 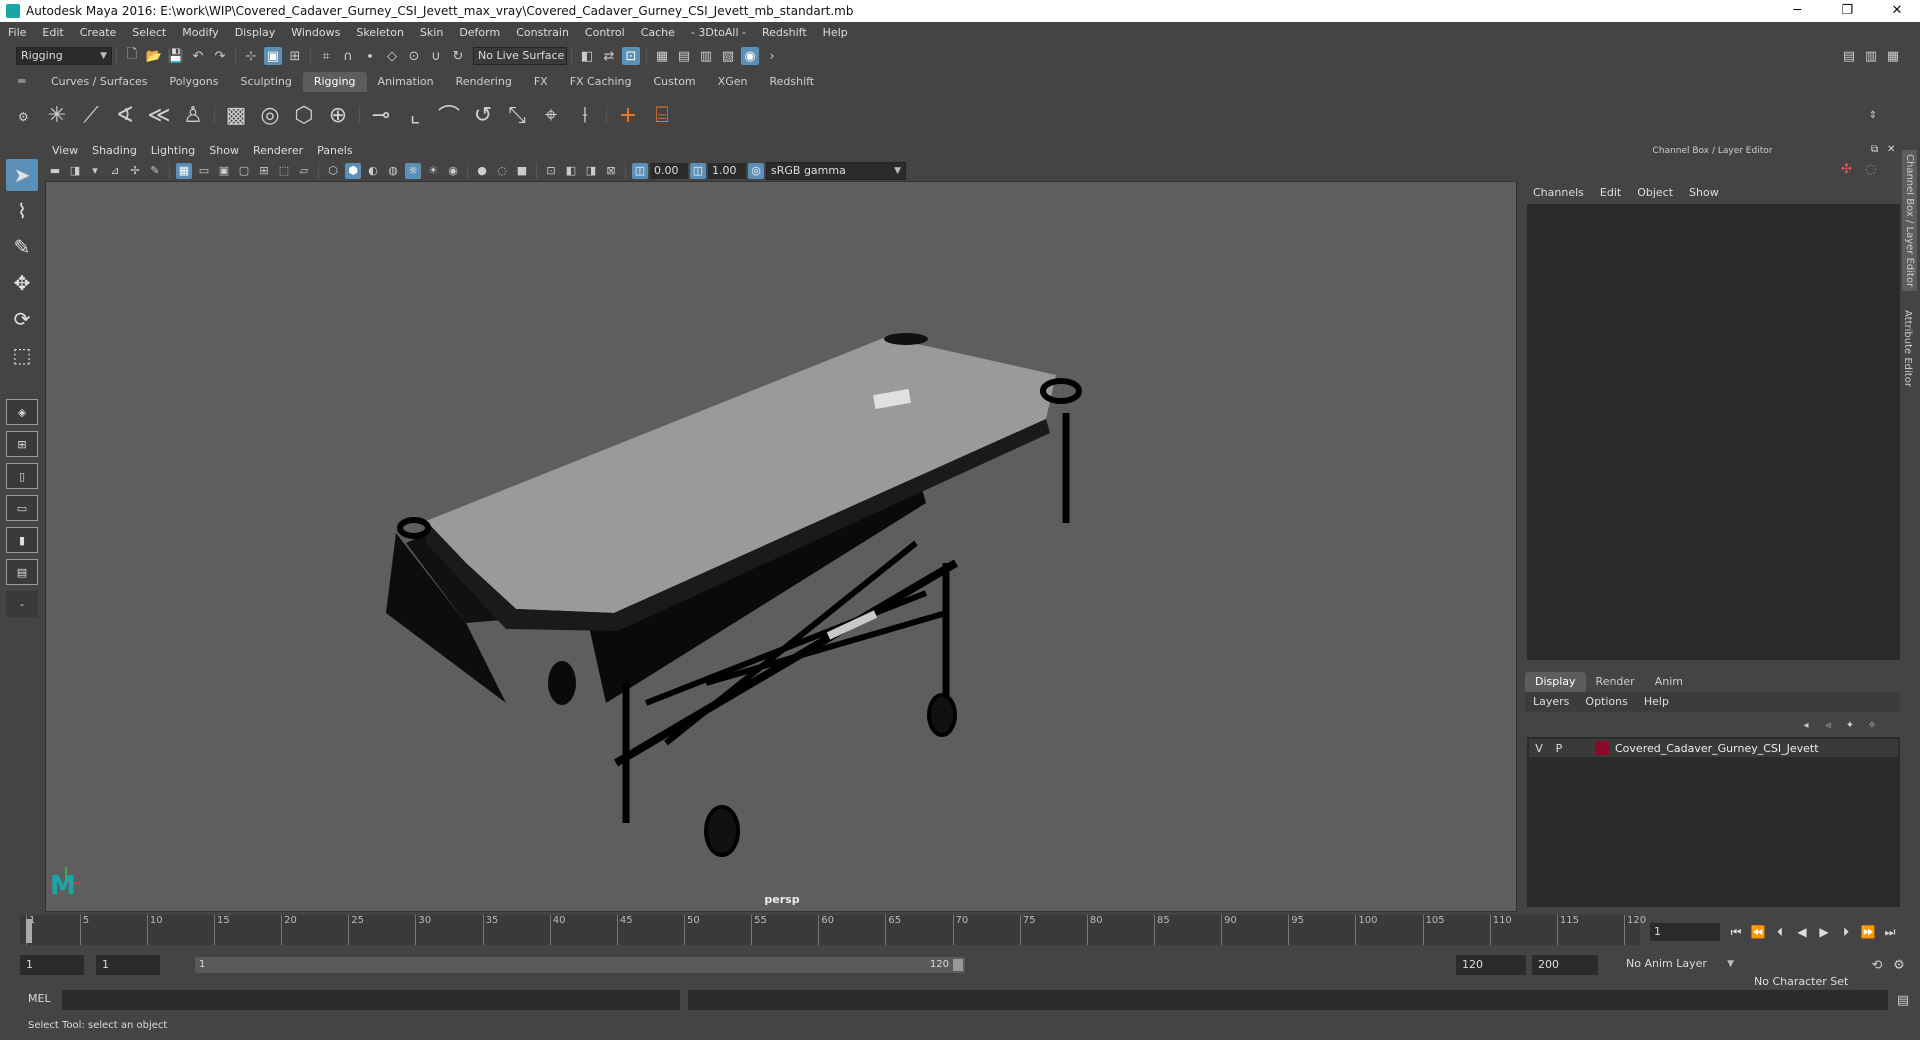 What do you see at coordinates (193, 115) in the screenshot?
I see `humanik-icon: ♙` at bounding box center [193, 115].